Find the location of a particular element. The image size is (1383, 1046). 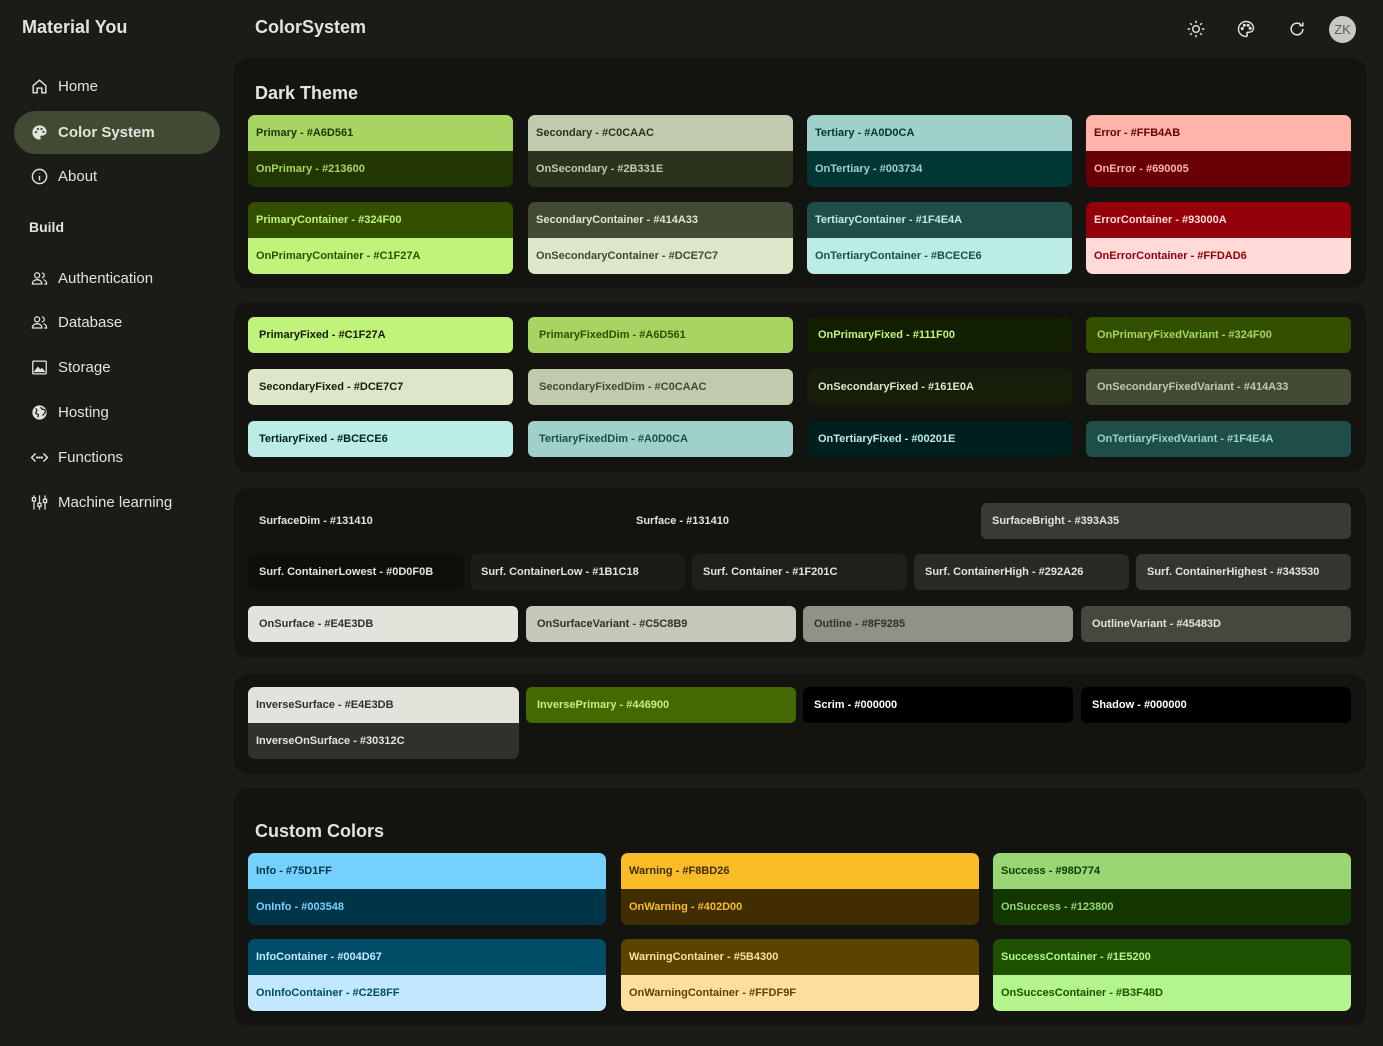

onsurface-swatch: OnSurface - #E4E3DB is located at coordinates (383, 624).